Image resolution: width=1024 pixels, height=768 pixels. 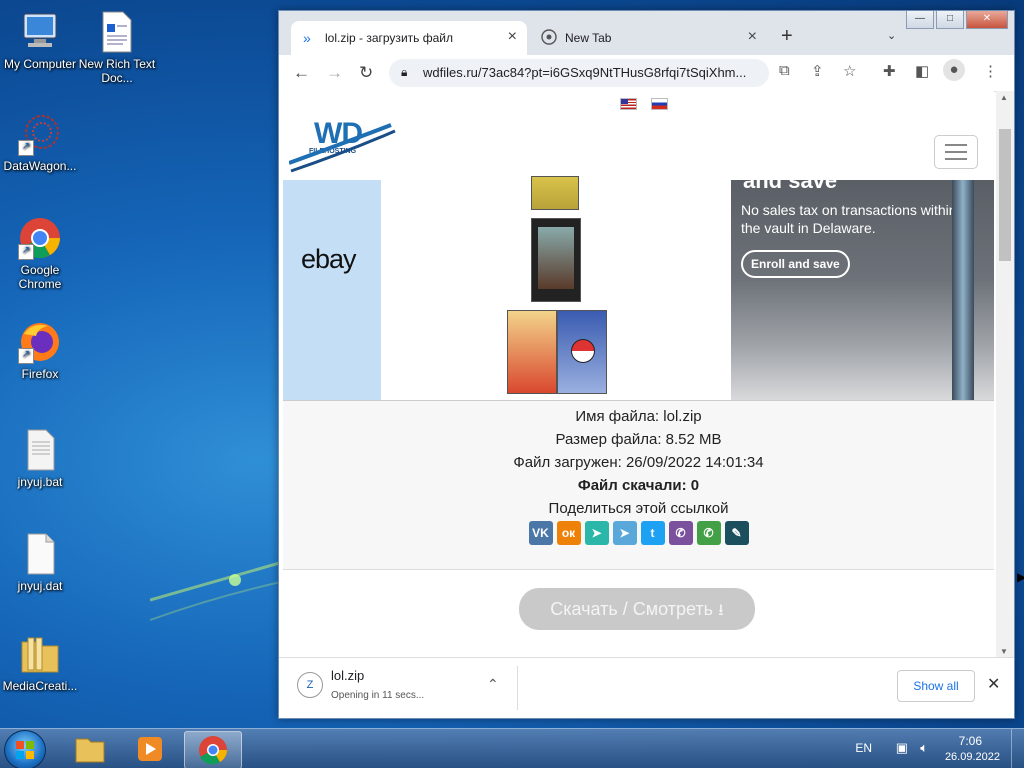 I want to click on us-flag-icon, so click(x=628, y=104).